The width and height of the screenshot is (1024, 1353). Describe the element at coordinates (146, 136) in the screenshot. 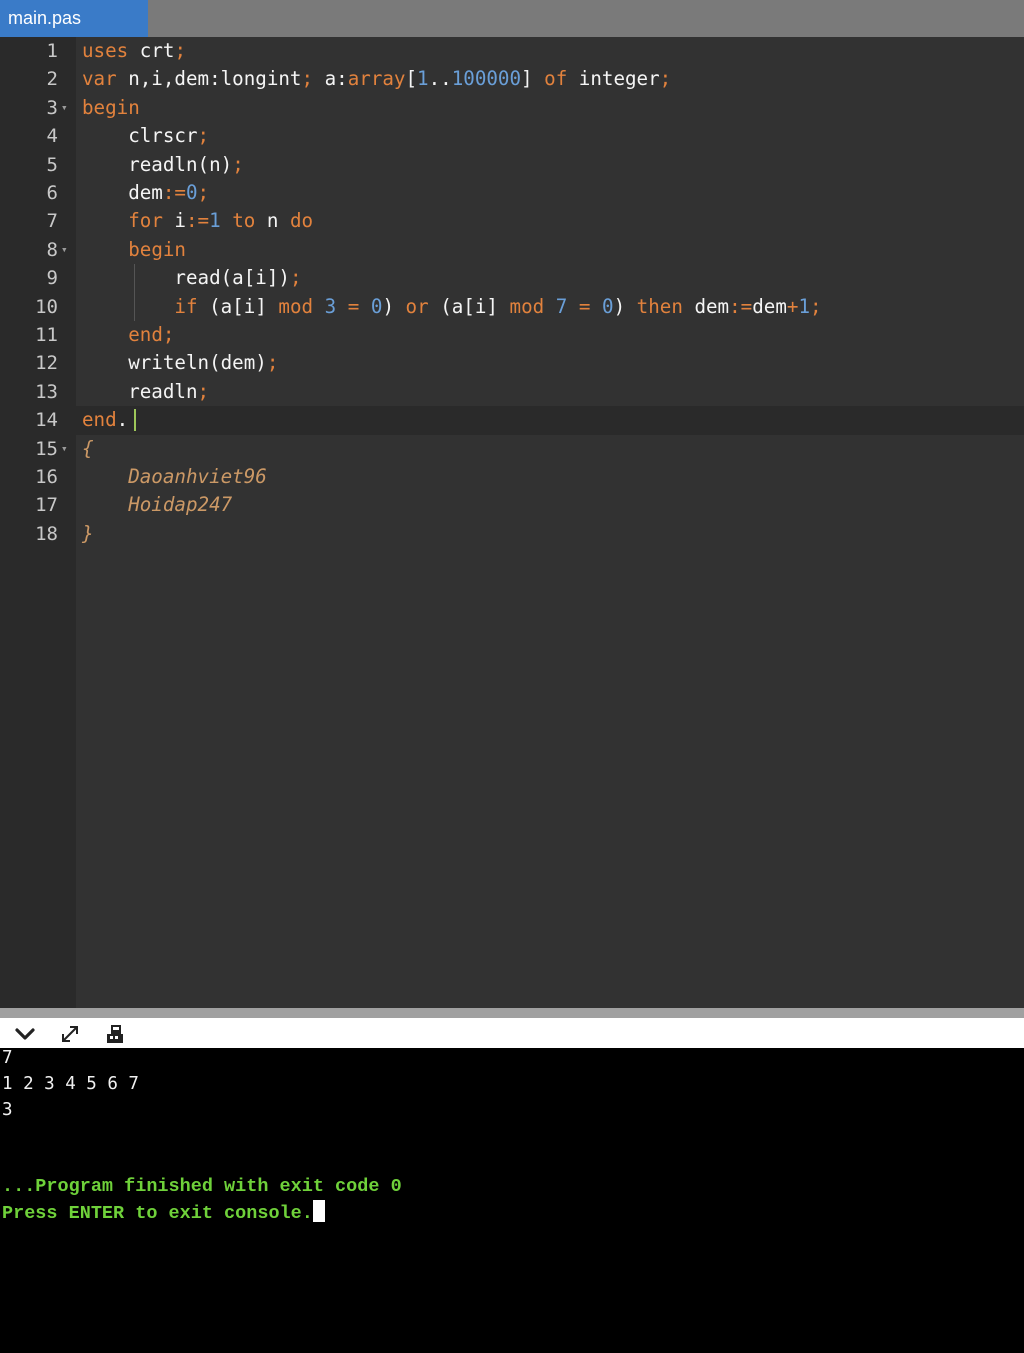

I see `code-text: clrscr;` at that location.